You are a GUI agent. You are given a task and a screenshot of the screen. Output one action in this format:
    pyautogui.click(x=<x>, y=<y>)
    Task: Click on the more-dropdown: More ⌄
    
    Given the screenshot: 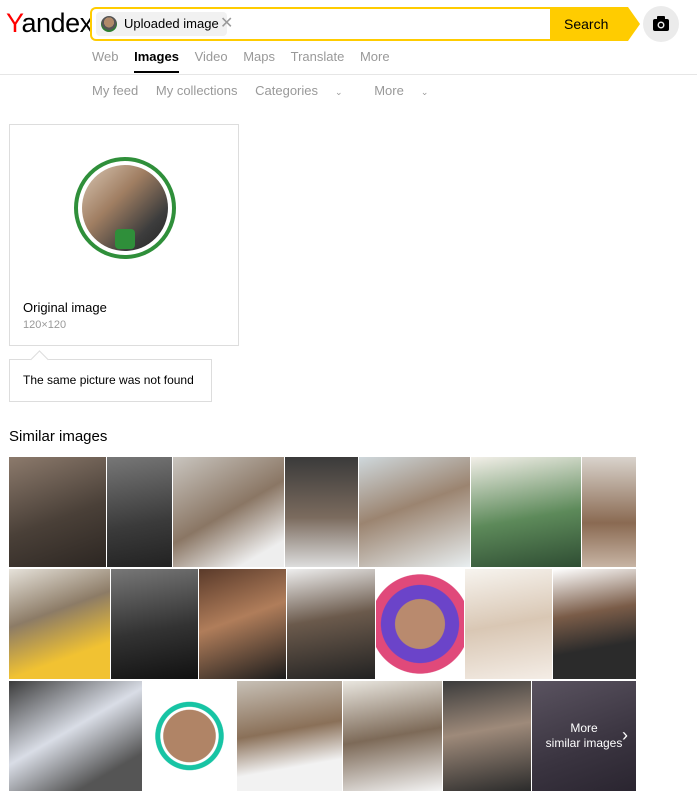 What is the action you would take?
    pyautogui.click(x=408, y=90)
    